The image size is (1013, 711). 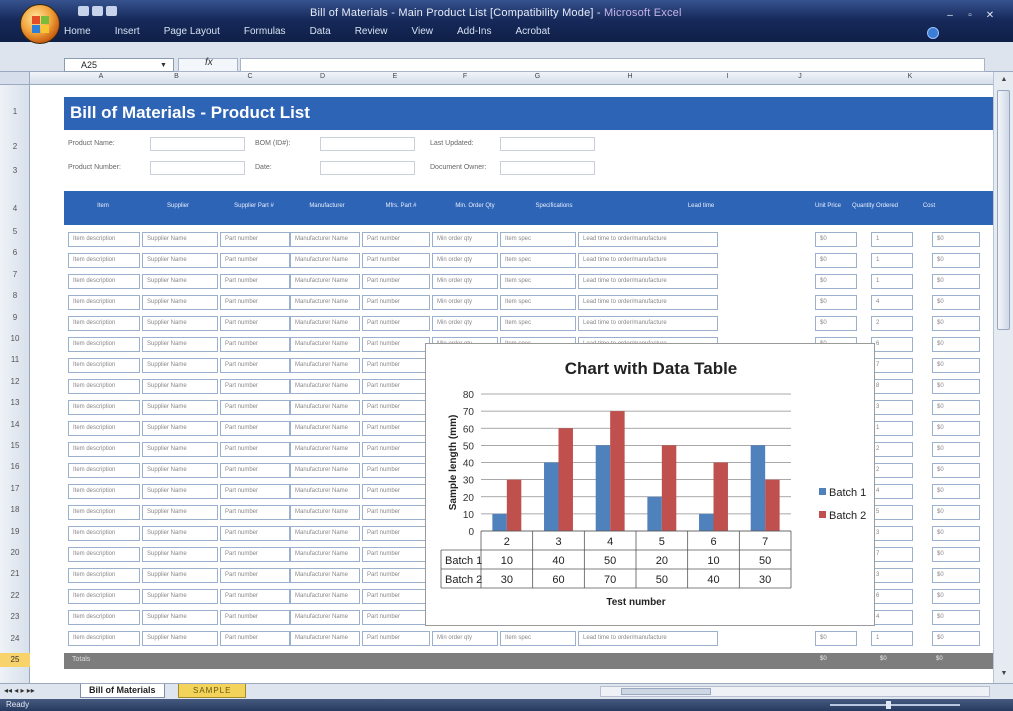 I want to click on row-header-22: 22, so click(x=15, y=596).